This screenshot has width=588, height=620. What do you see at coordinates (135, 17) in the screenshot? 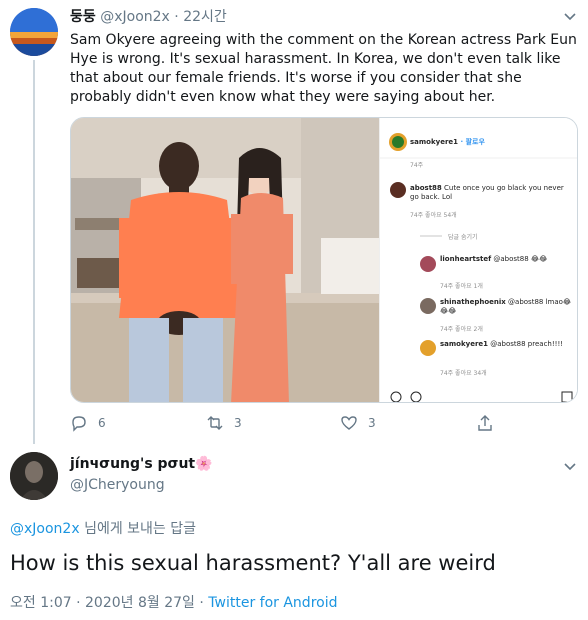
I see `author-handle: @xJoon2x` at bounding box center [135, 17].